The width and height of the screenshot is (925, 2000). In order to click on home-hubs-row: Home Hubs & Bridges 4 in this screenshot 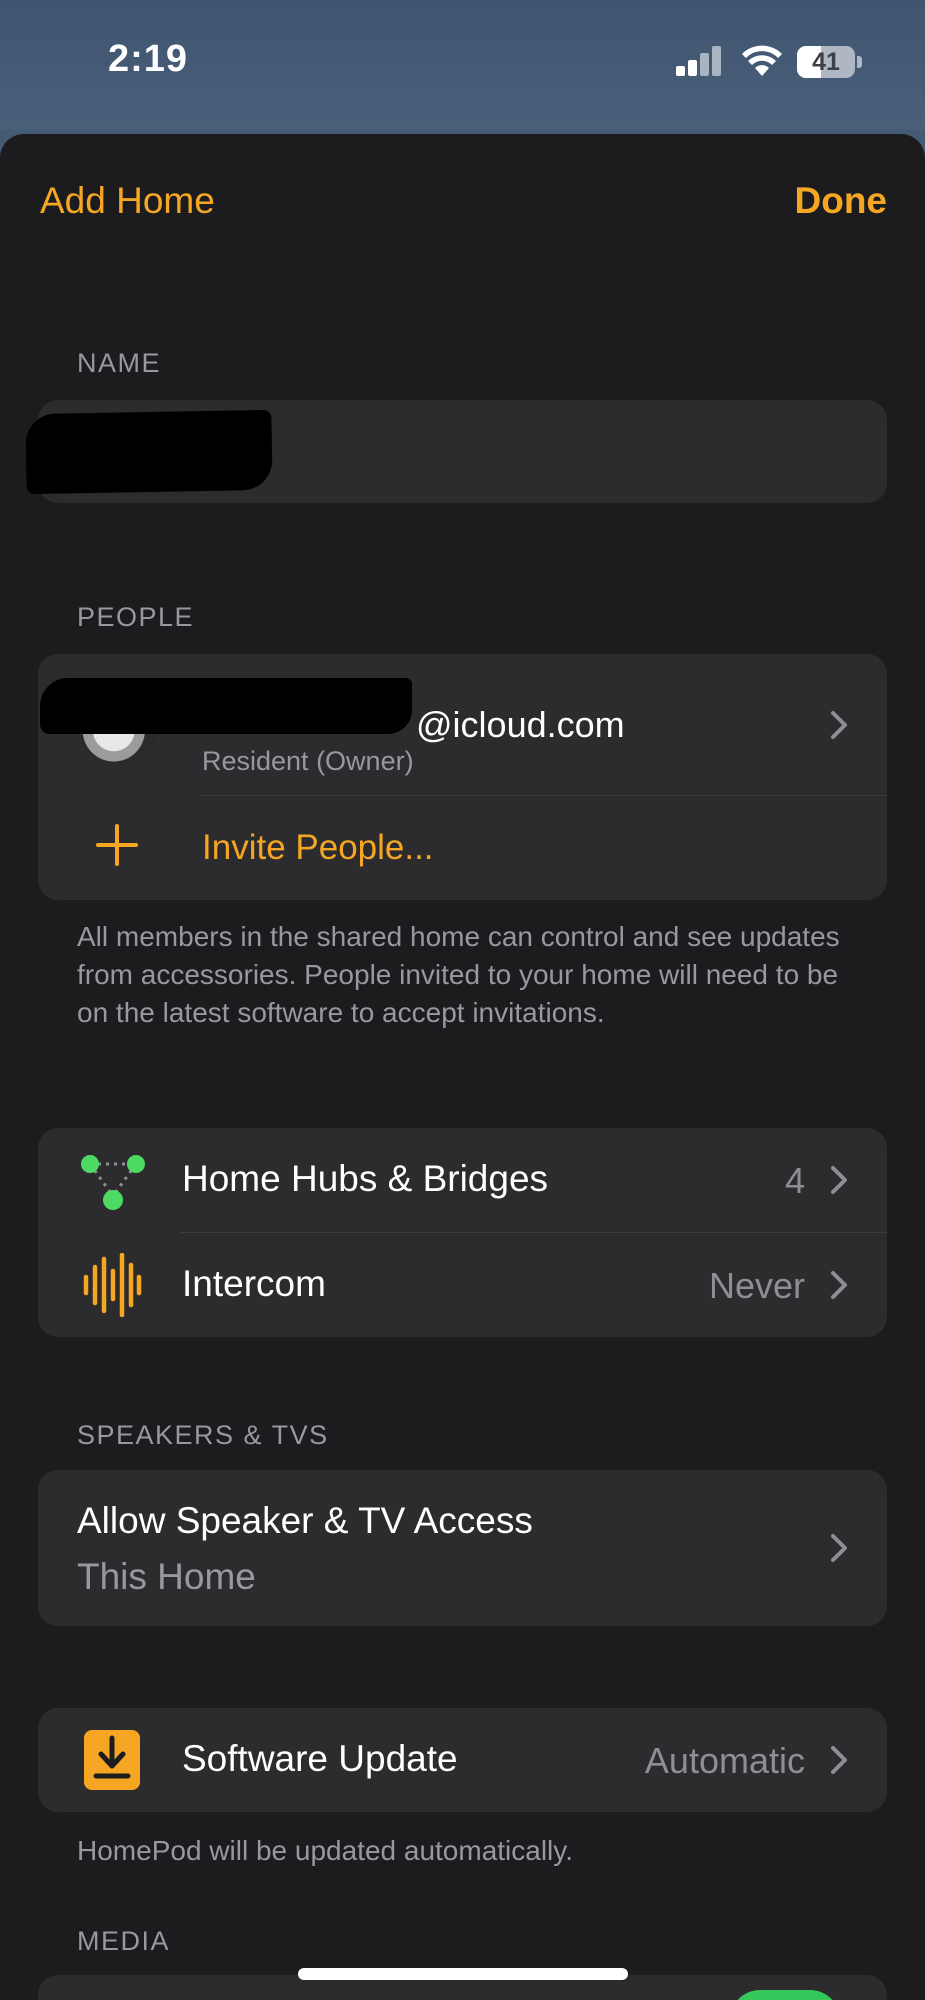, I will do `click(462, 1180)`.